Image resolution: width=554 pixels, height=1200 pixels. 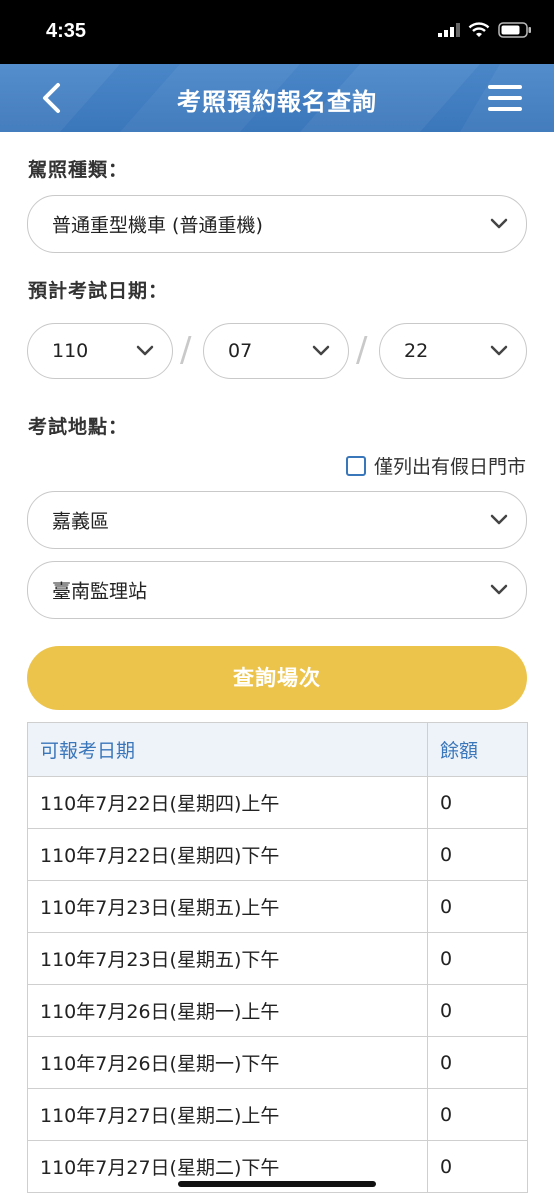 What do you see at coordinates (277, 678) in the screenshot?
I see `search-sessions-button: 查詢場次` at bounding box center [277, 678].